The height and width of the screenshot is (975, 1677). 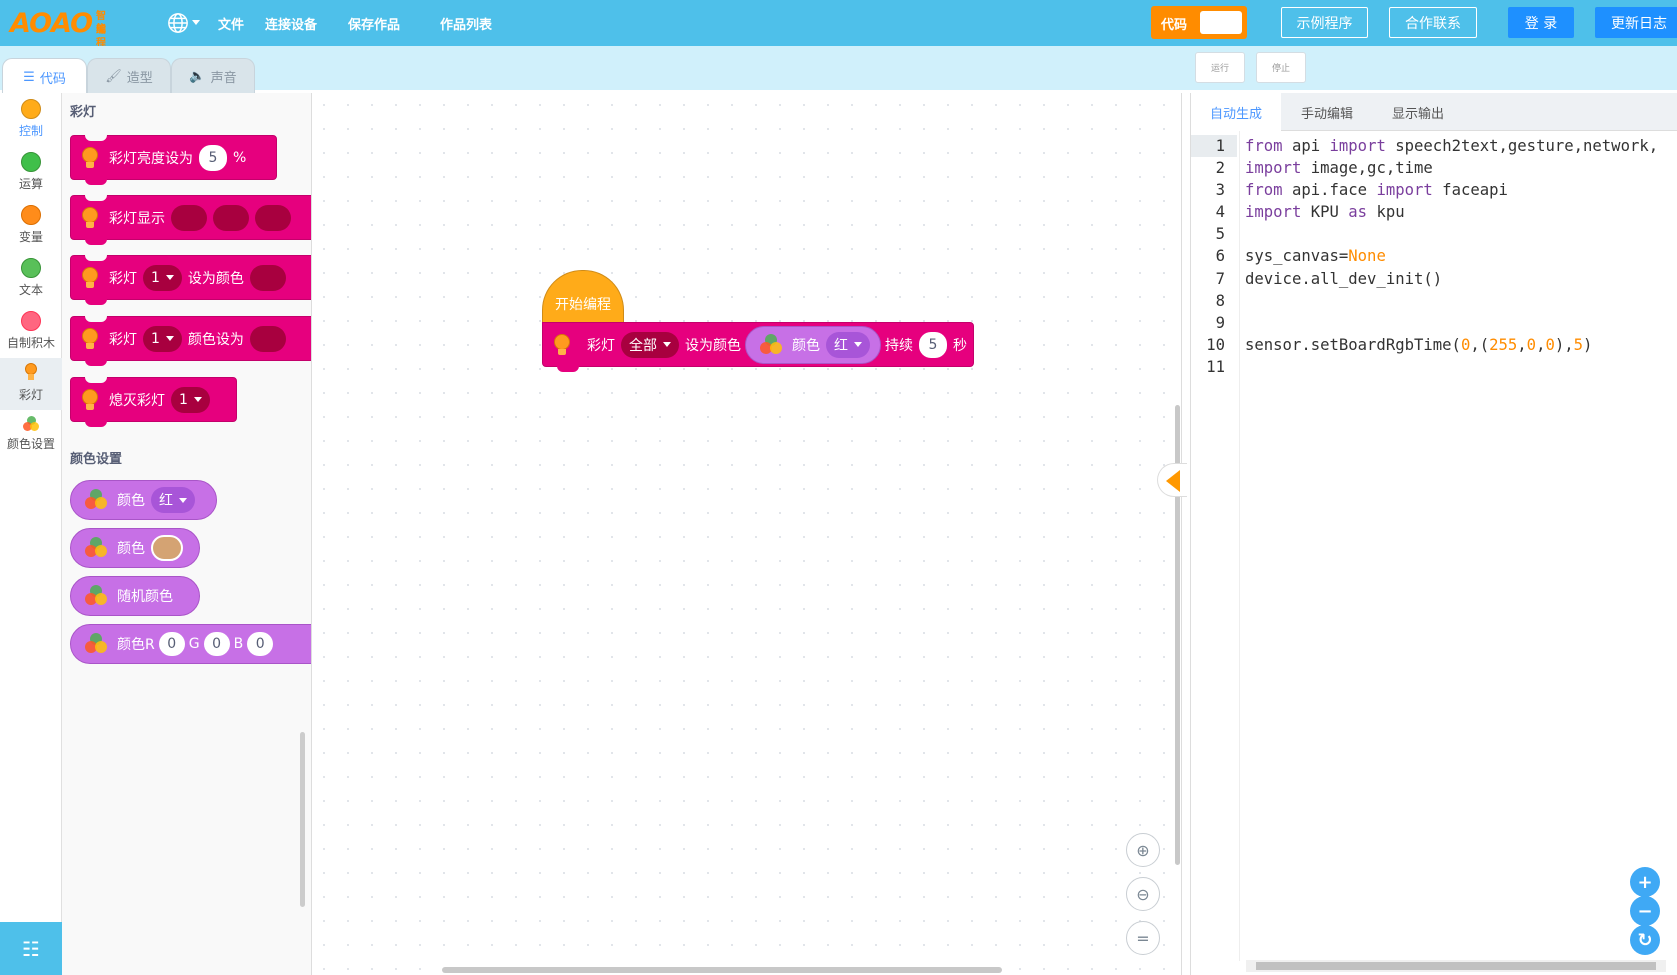 What do you see at coordinates (1434, 190) in the screenshot?
I see `code-line: 3 from api.face import faceapi` at bounding box center [1434, 190].